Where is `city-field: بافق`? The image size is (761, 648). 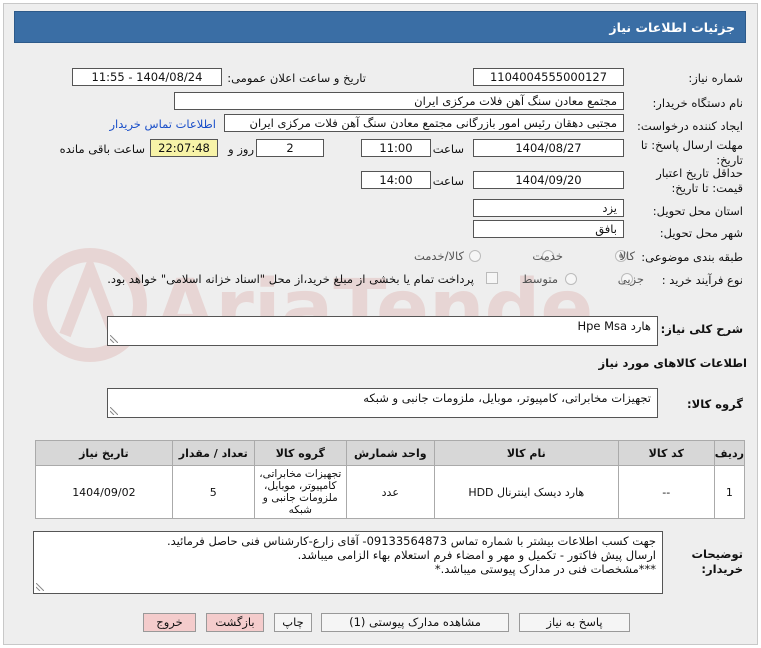 city-field: بافق is located at coordinates (548, 229).